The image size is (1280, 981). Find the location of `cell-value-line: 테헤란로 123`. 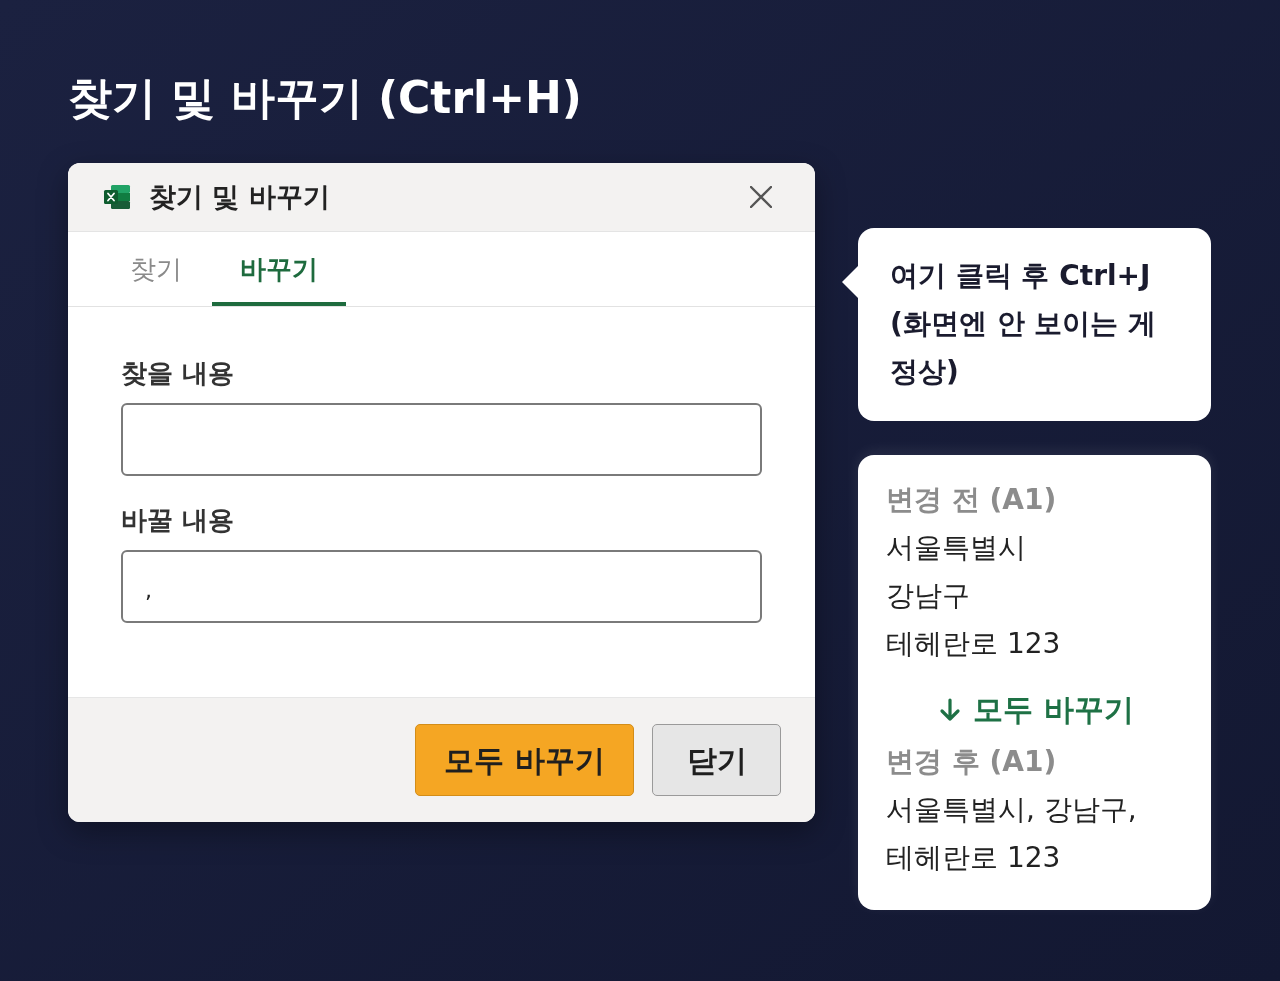

cell-value-line: 테헤란로 123 is located at coordinates (973, 644).